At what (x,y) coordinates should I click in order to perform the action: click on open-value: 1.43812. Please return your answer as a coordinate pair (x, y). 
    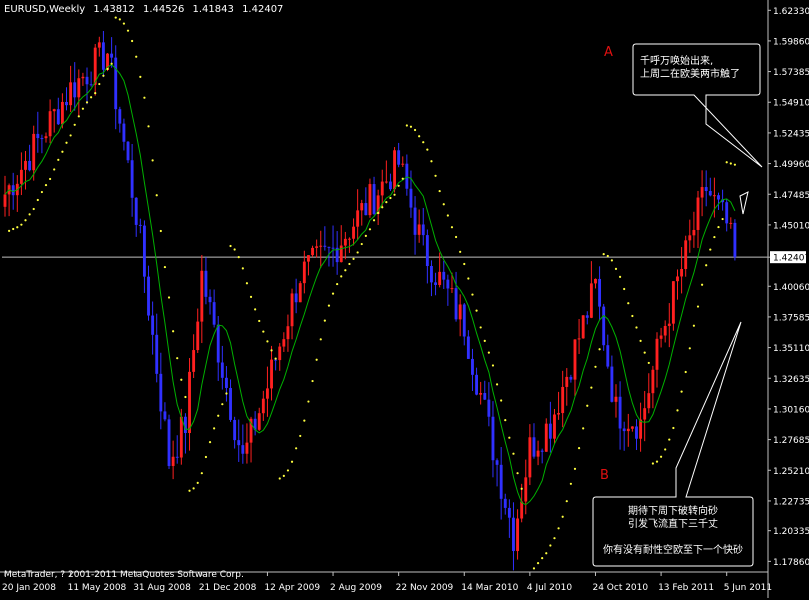
    Looking at the image, I should click on (114, 9).